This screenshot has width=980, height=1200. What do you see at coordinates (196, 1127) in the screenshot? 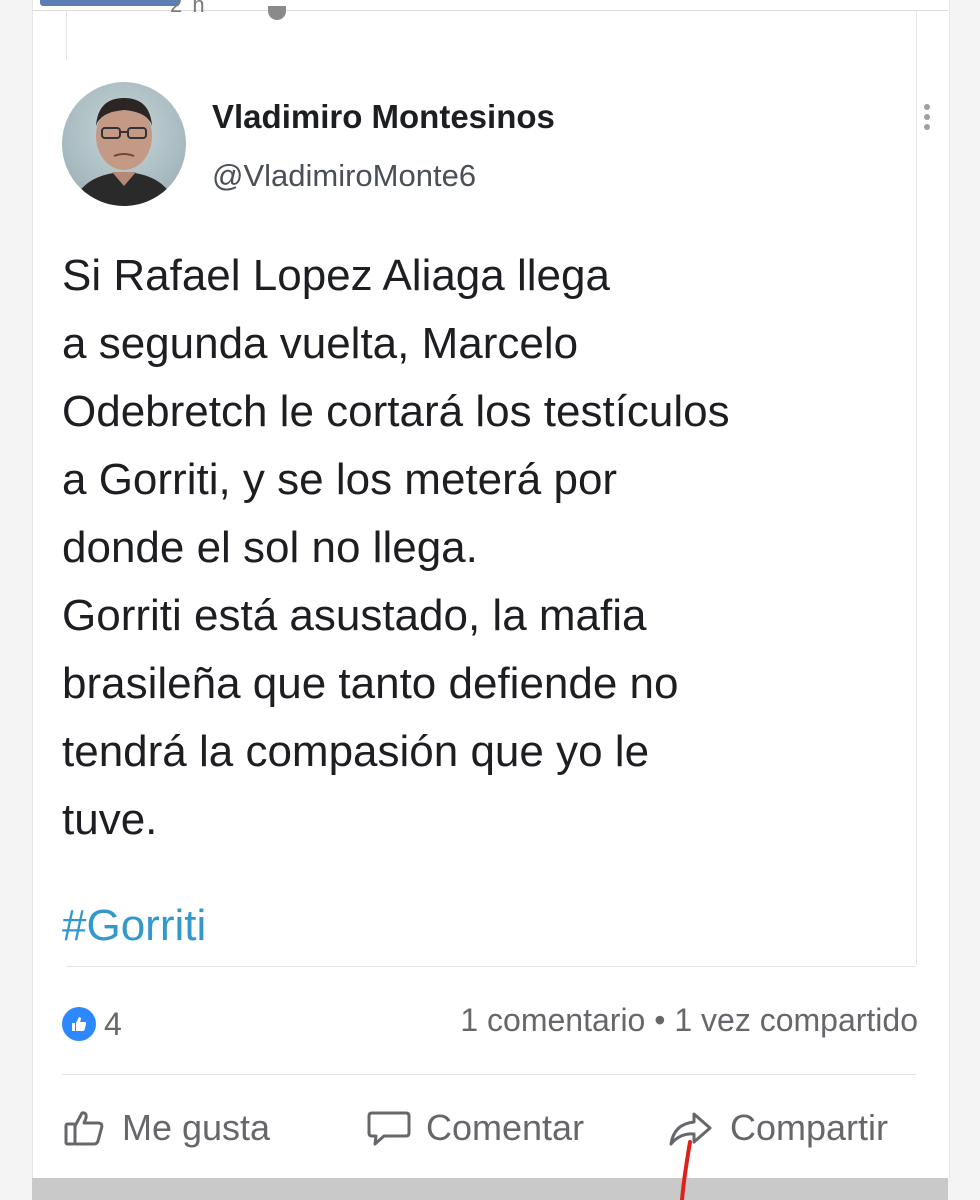
I see `like-button-label: Me gusta` at bounding box center [196, 1127].